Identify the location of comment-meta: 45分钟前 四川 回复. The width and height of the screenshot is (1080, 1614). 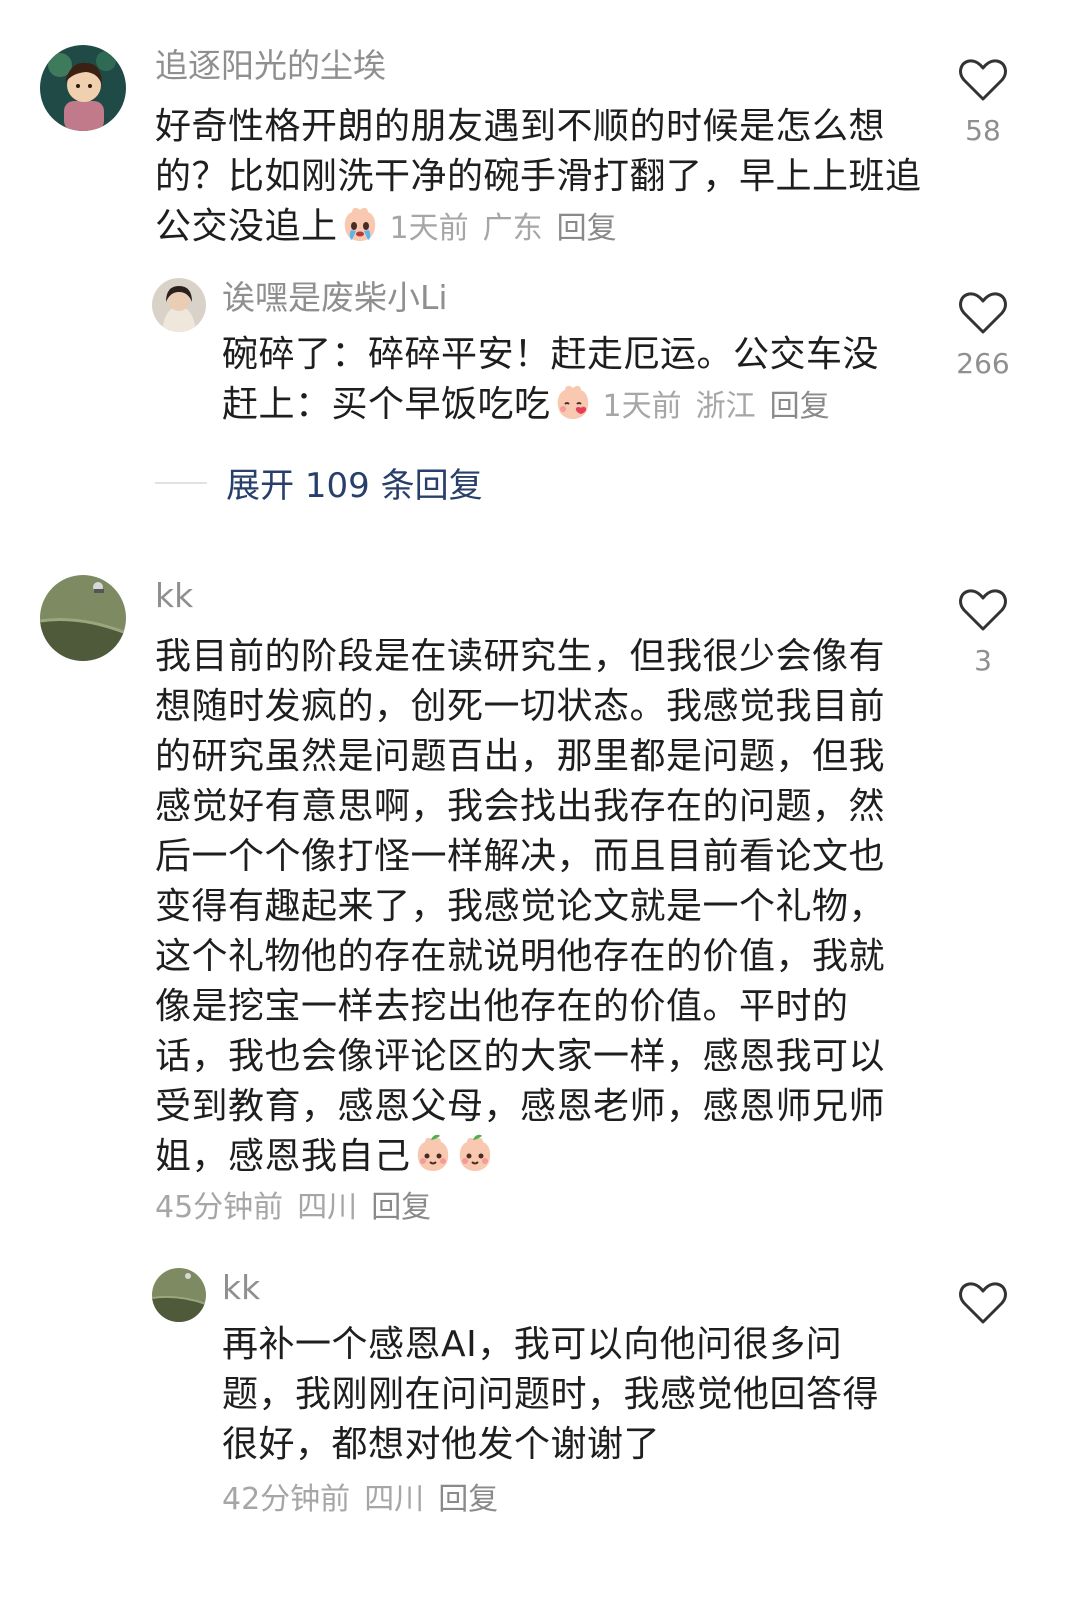
(300, 1208).